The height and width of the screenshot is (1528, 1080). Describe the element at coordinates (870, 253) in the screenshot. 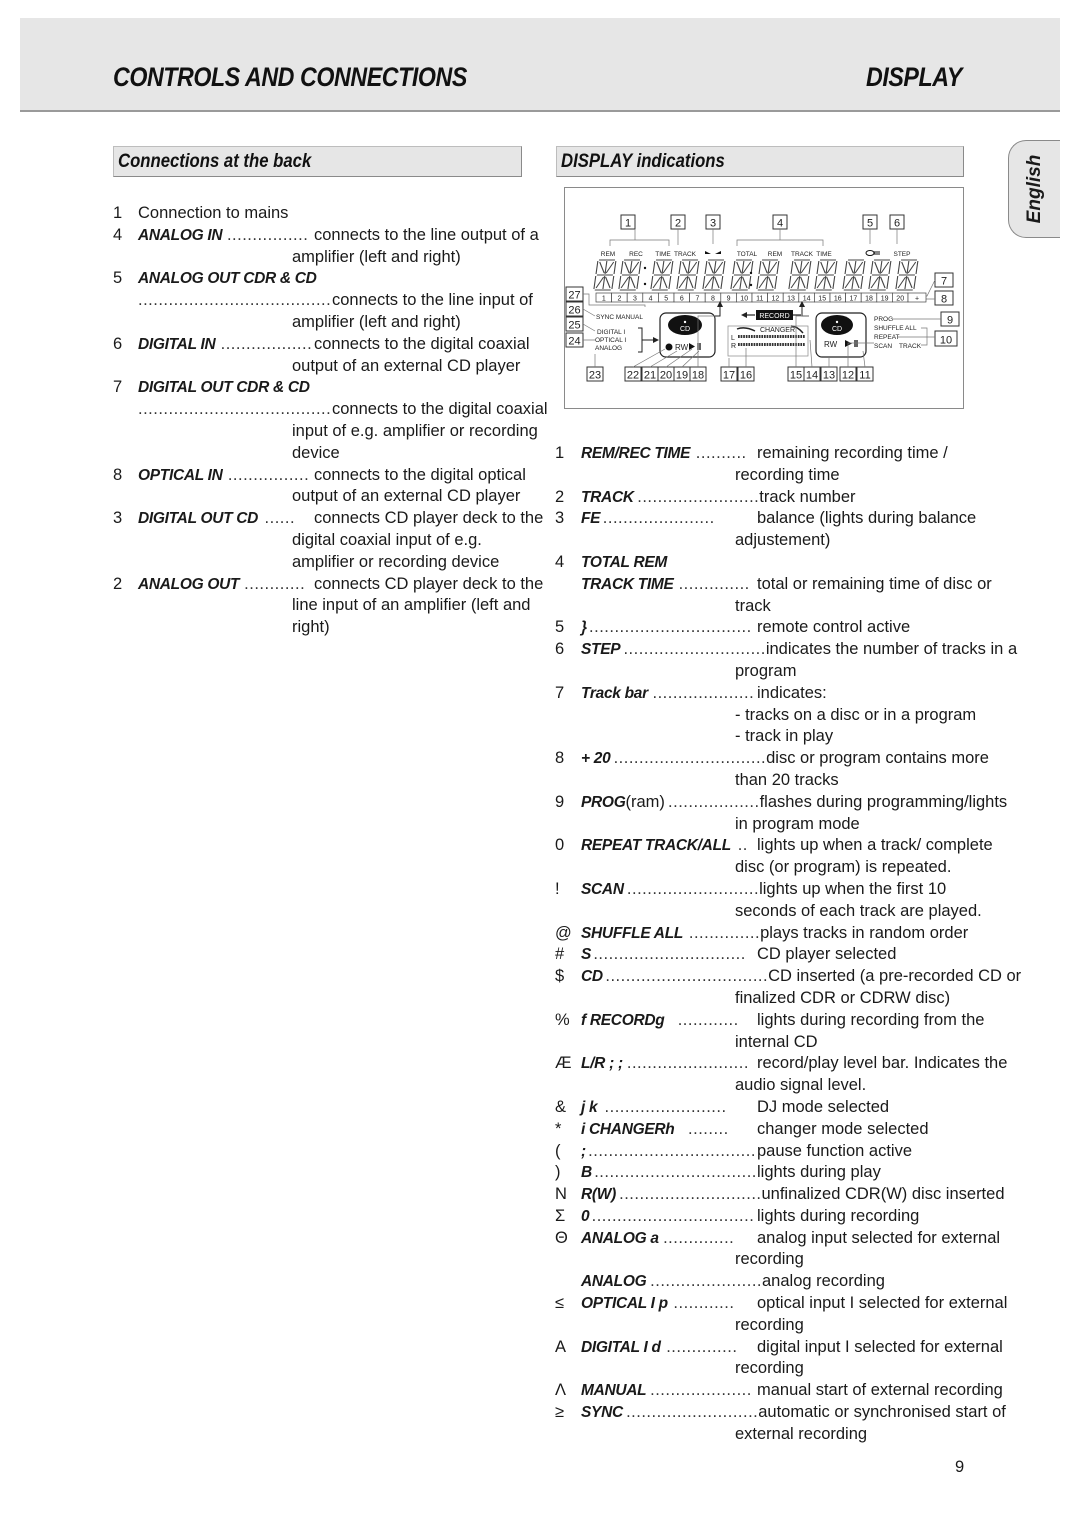

I see `remote-icon` at that location.